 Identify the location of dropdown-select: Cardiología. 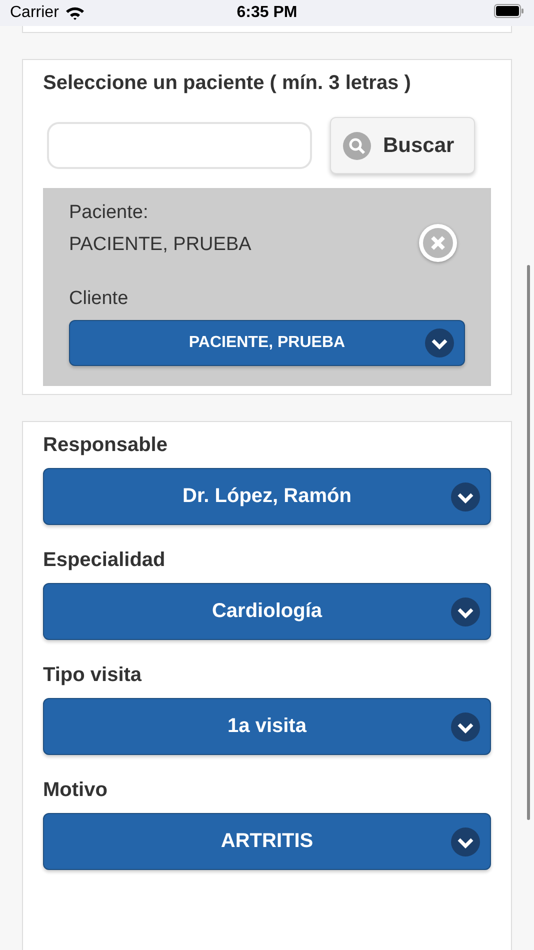
(267, 611).